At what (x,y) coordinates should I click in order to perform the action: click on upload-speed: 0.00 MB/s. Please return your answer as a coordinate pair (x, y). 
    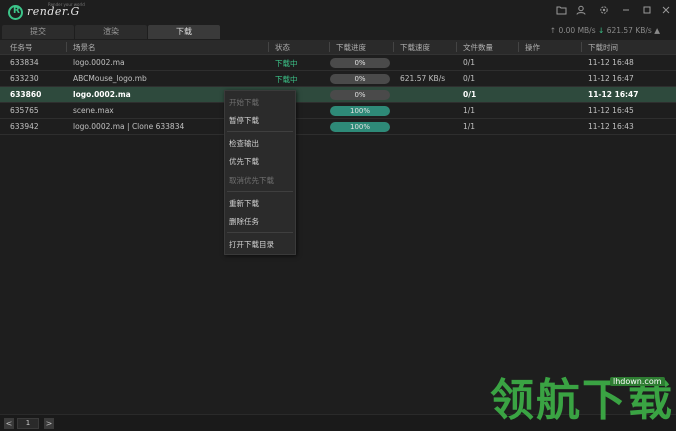
    Looking at the image, I should click on (577, 30).